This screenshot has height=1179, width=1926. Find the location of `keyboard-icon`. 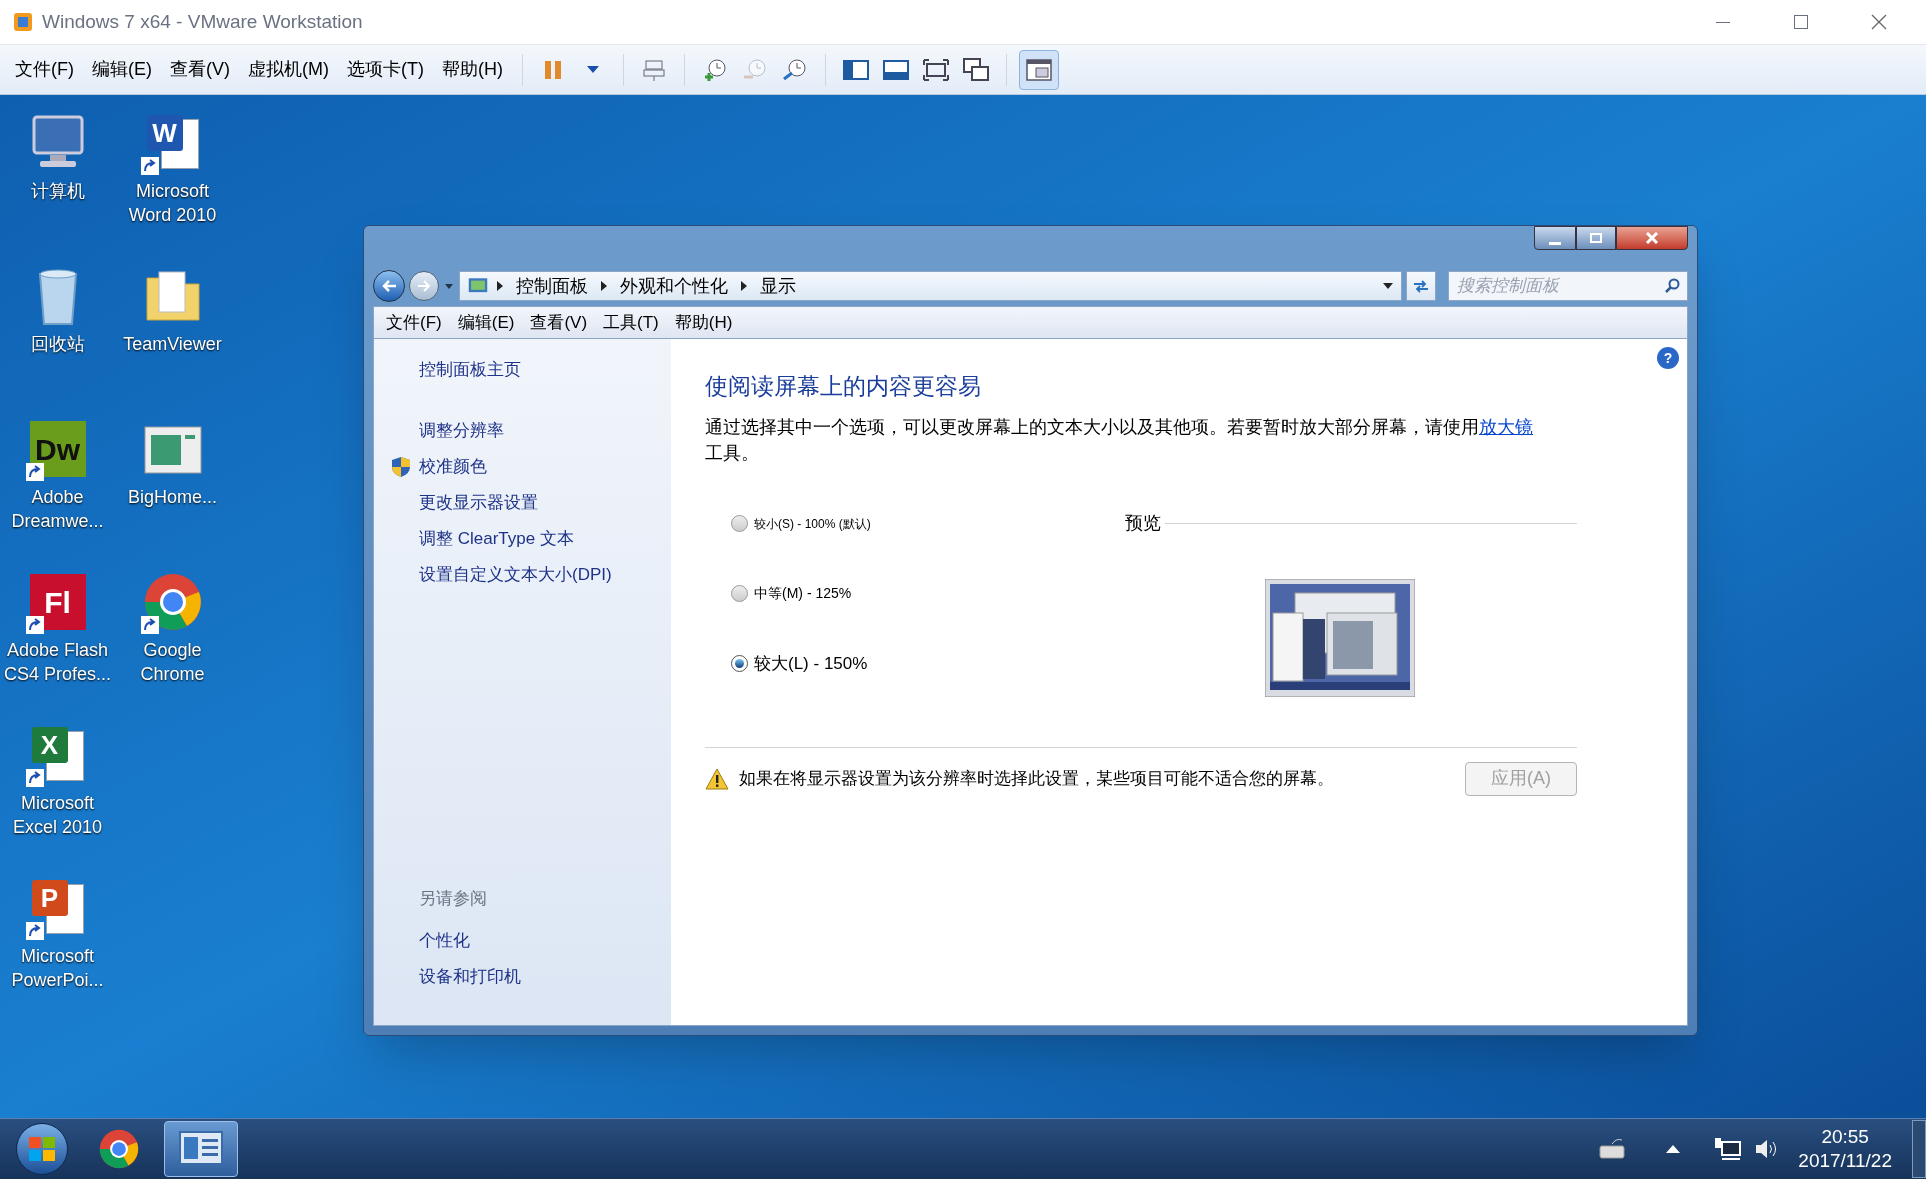

keyboard-icon is located at coordinates (1612, 1149).